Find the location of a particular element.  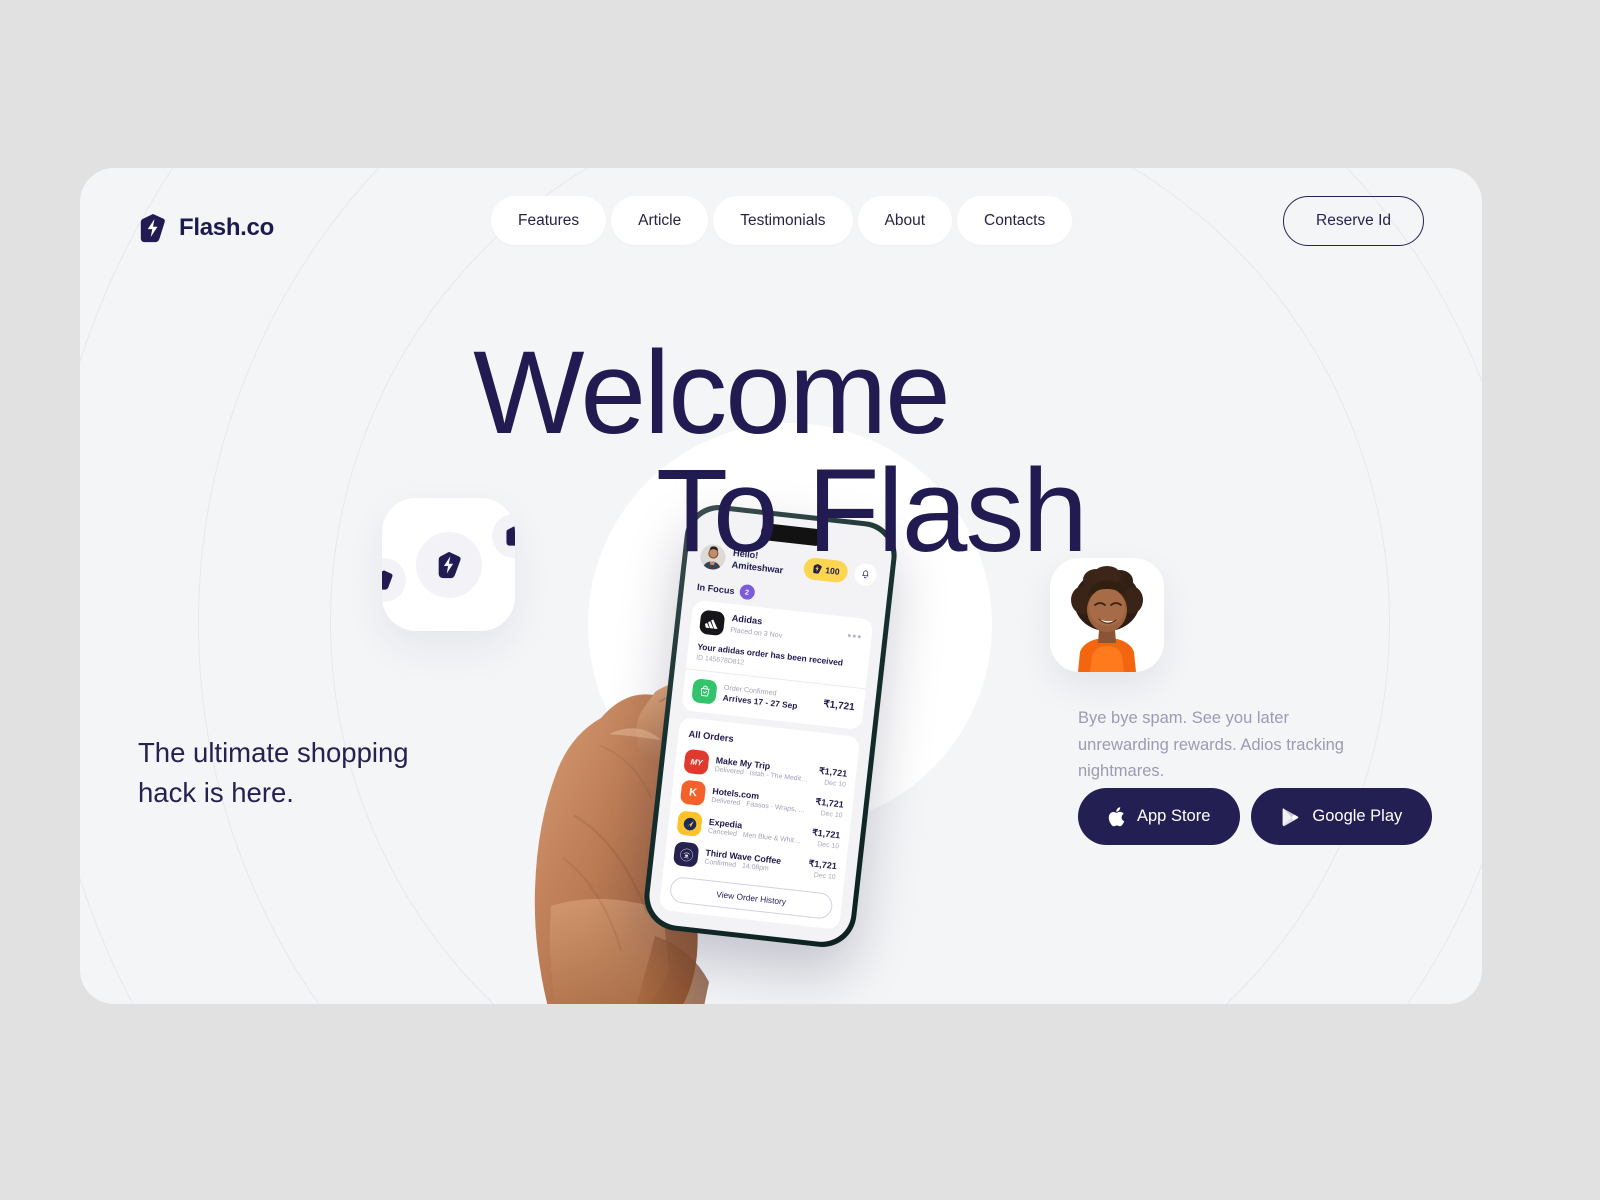

google-play-button: Google Play is located at coordinates (1342, 816).